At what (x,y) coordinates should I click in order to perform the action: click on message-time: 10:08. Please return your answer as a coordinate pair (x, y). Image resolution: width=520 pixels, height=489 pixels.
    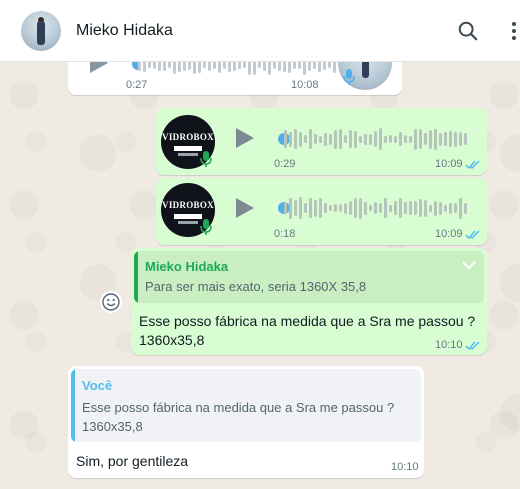
    Looking at the image, I should click on (305, 85).